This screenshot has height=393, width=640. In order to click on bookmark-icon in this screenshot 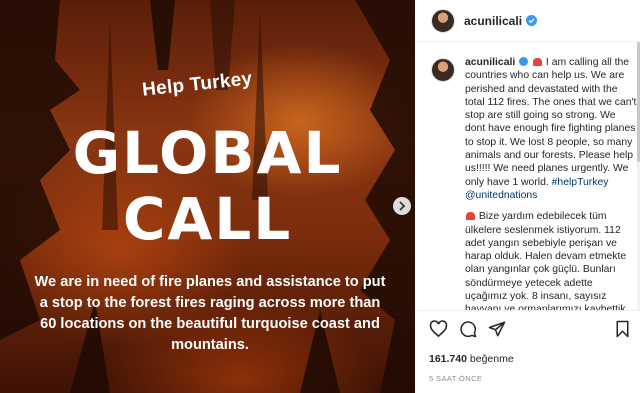, I will do `click(622, 328)`.